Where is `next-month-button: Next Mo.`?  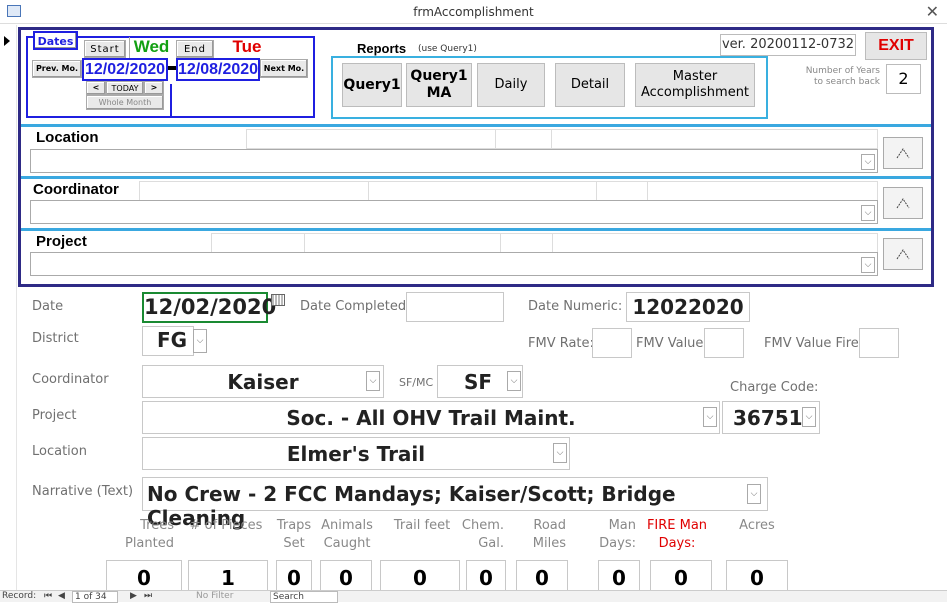 next-month-button: Next Mo. is located at coordinates (284, 68).